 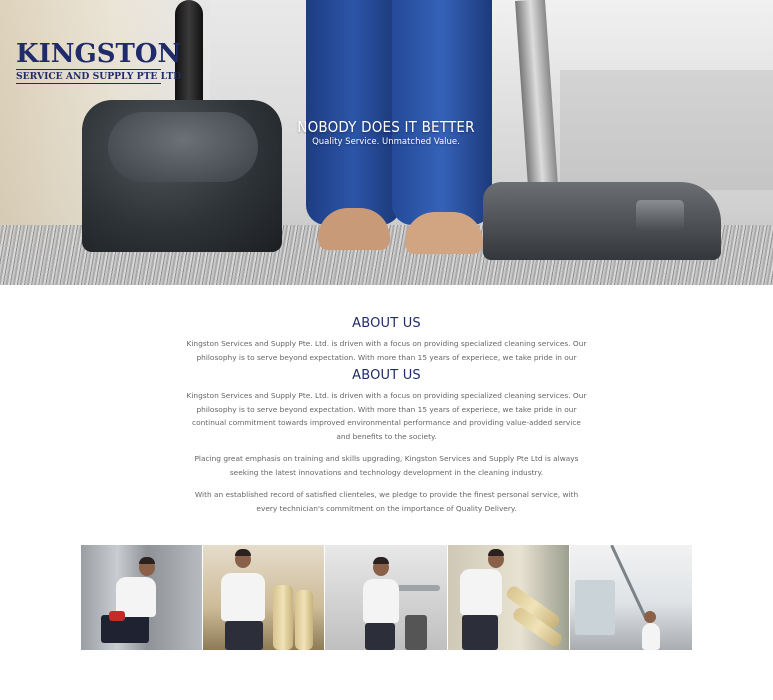 What do you see at coordinates (386, 127) in the screenshot?
I see `hero-title: NOBODY DOES IT BETTER` at bounding box center [386, 127].